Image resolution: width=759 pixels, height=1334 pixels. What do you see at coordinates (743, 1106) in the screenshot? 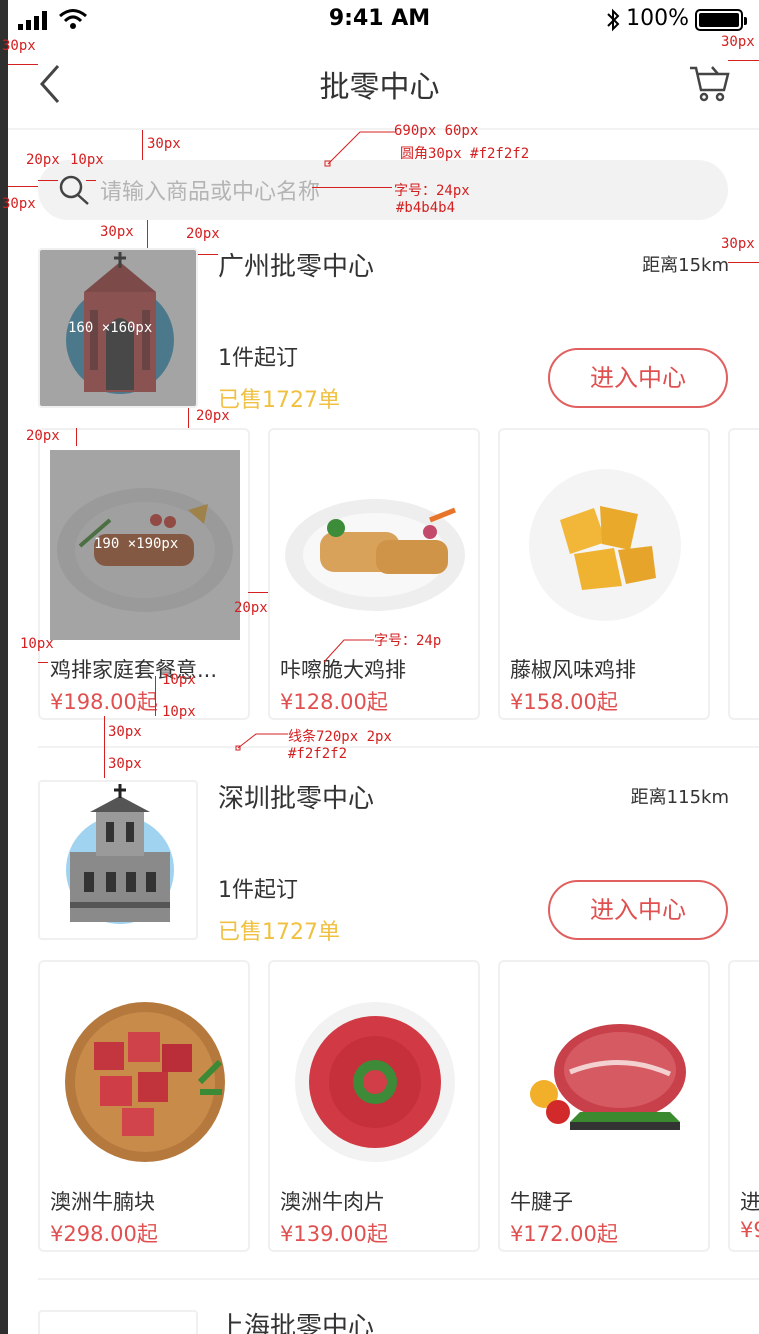
I see `product-card-partial: 进 ¥9` at bounding box center [743, 1106].